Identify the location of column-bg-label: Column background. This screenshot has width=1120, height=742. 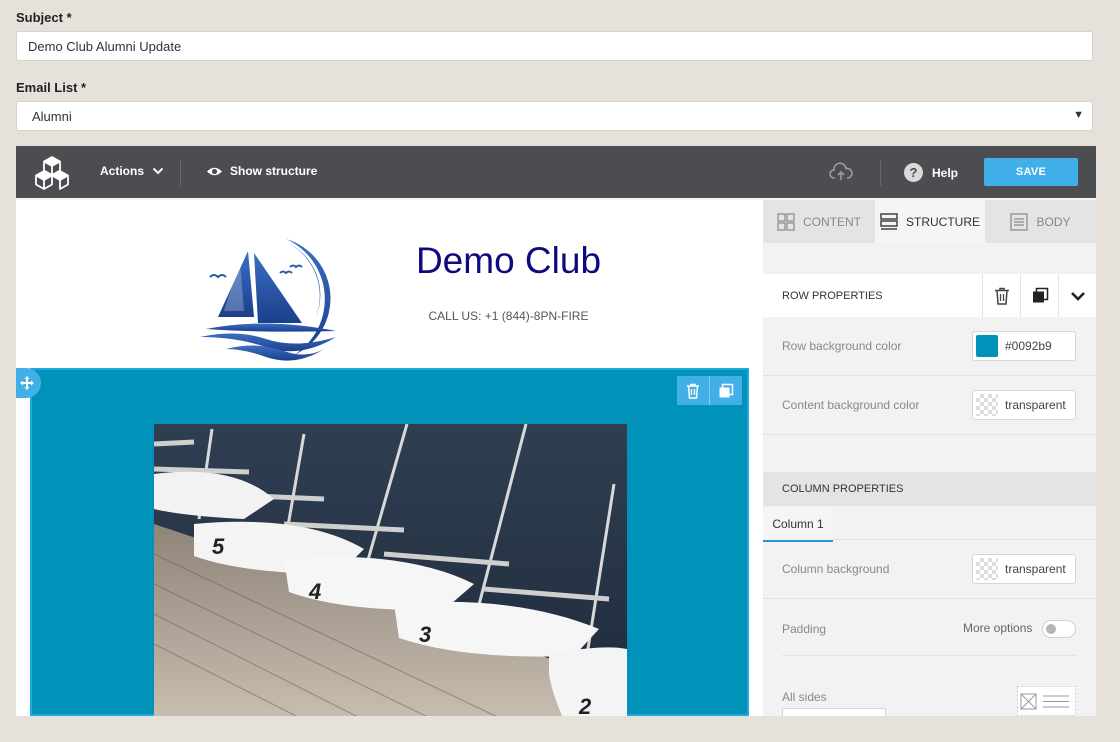
(836, 569).